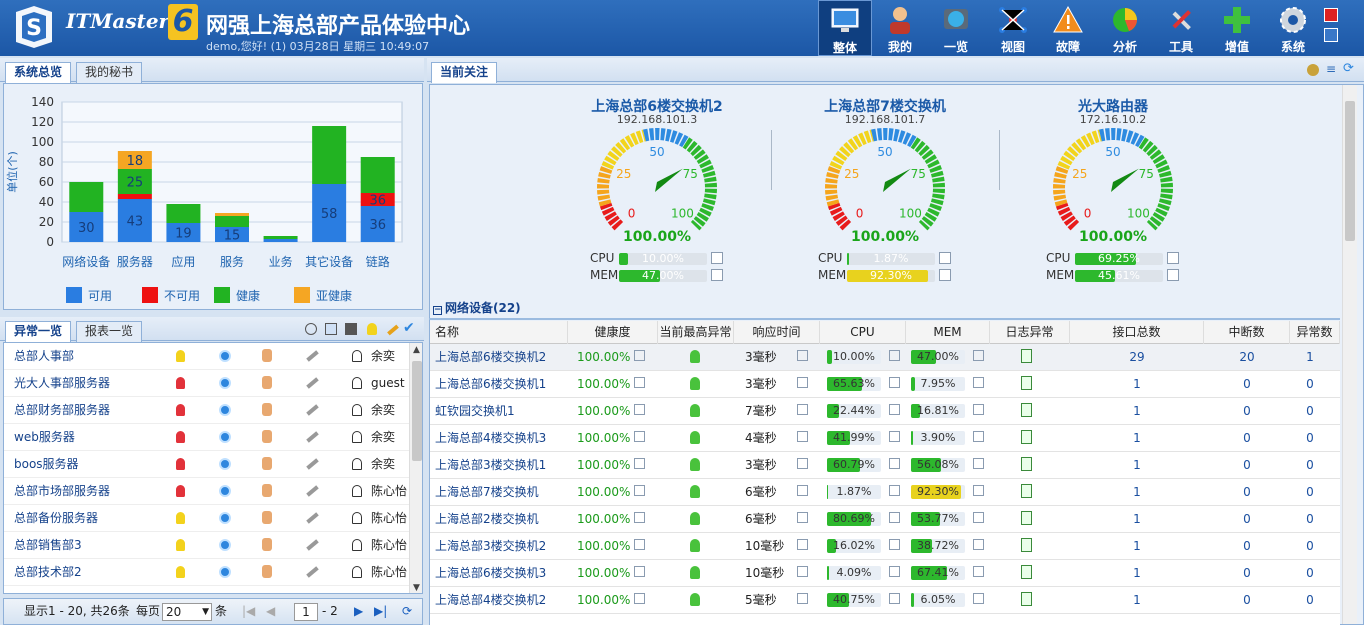 This screenshot has width=1364, height=625. Describe the element at coordinates (1349, 354) in the screenshot. I see `focus-scrollbar` at that location.